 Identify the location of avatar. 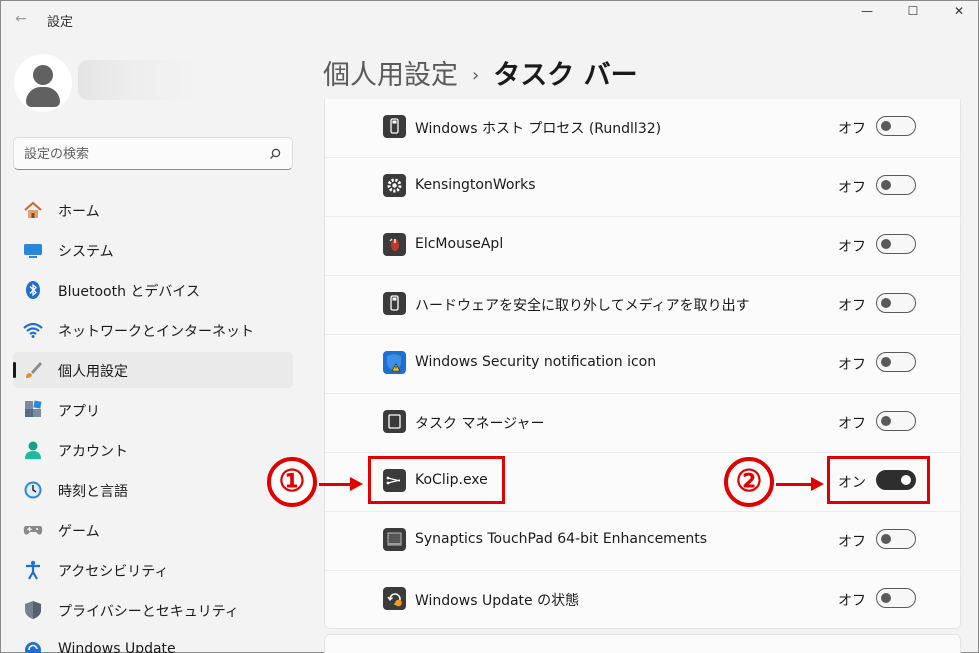
(43, 83).